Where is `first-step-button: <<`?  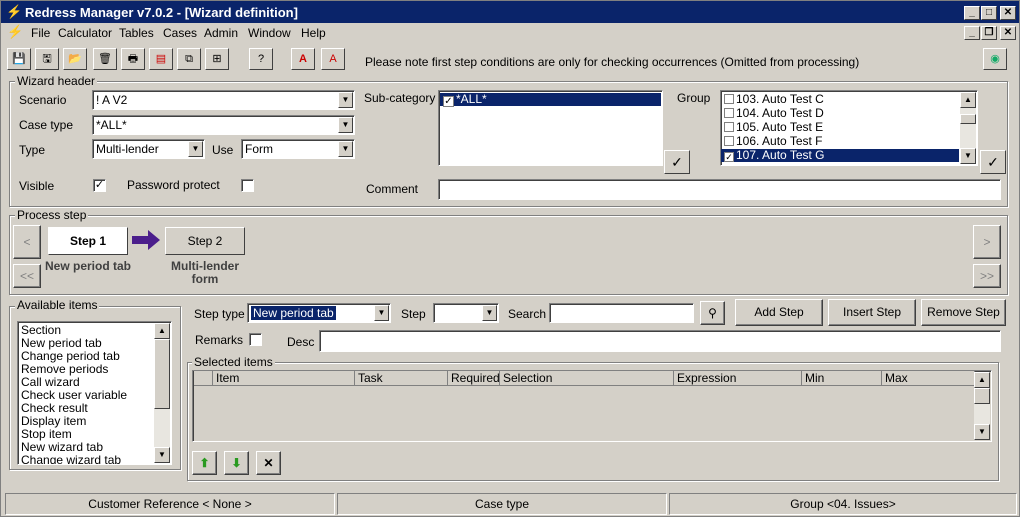
first-step-button: << is located at coordinates (27, 276).